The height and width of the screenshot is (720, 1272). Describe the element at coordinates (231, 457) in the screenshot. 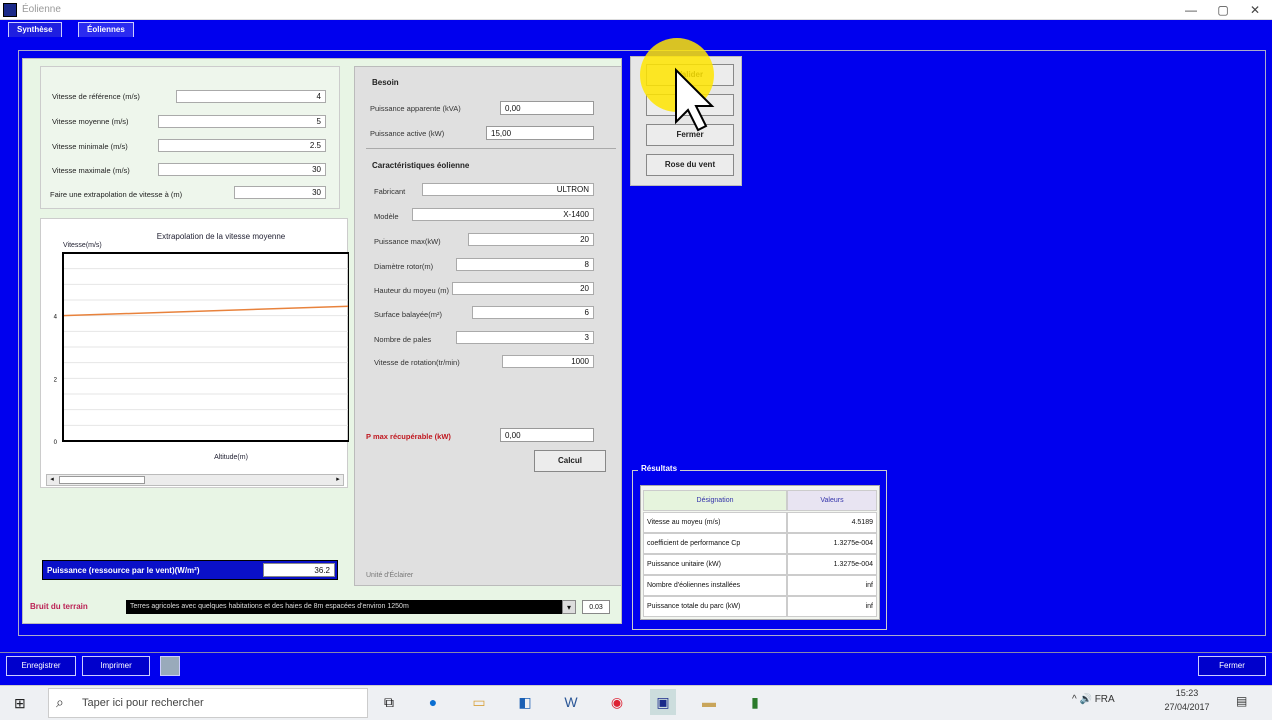

I see `chart-x-label: Altitude(m)` at that location.